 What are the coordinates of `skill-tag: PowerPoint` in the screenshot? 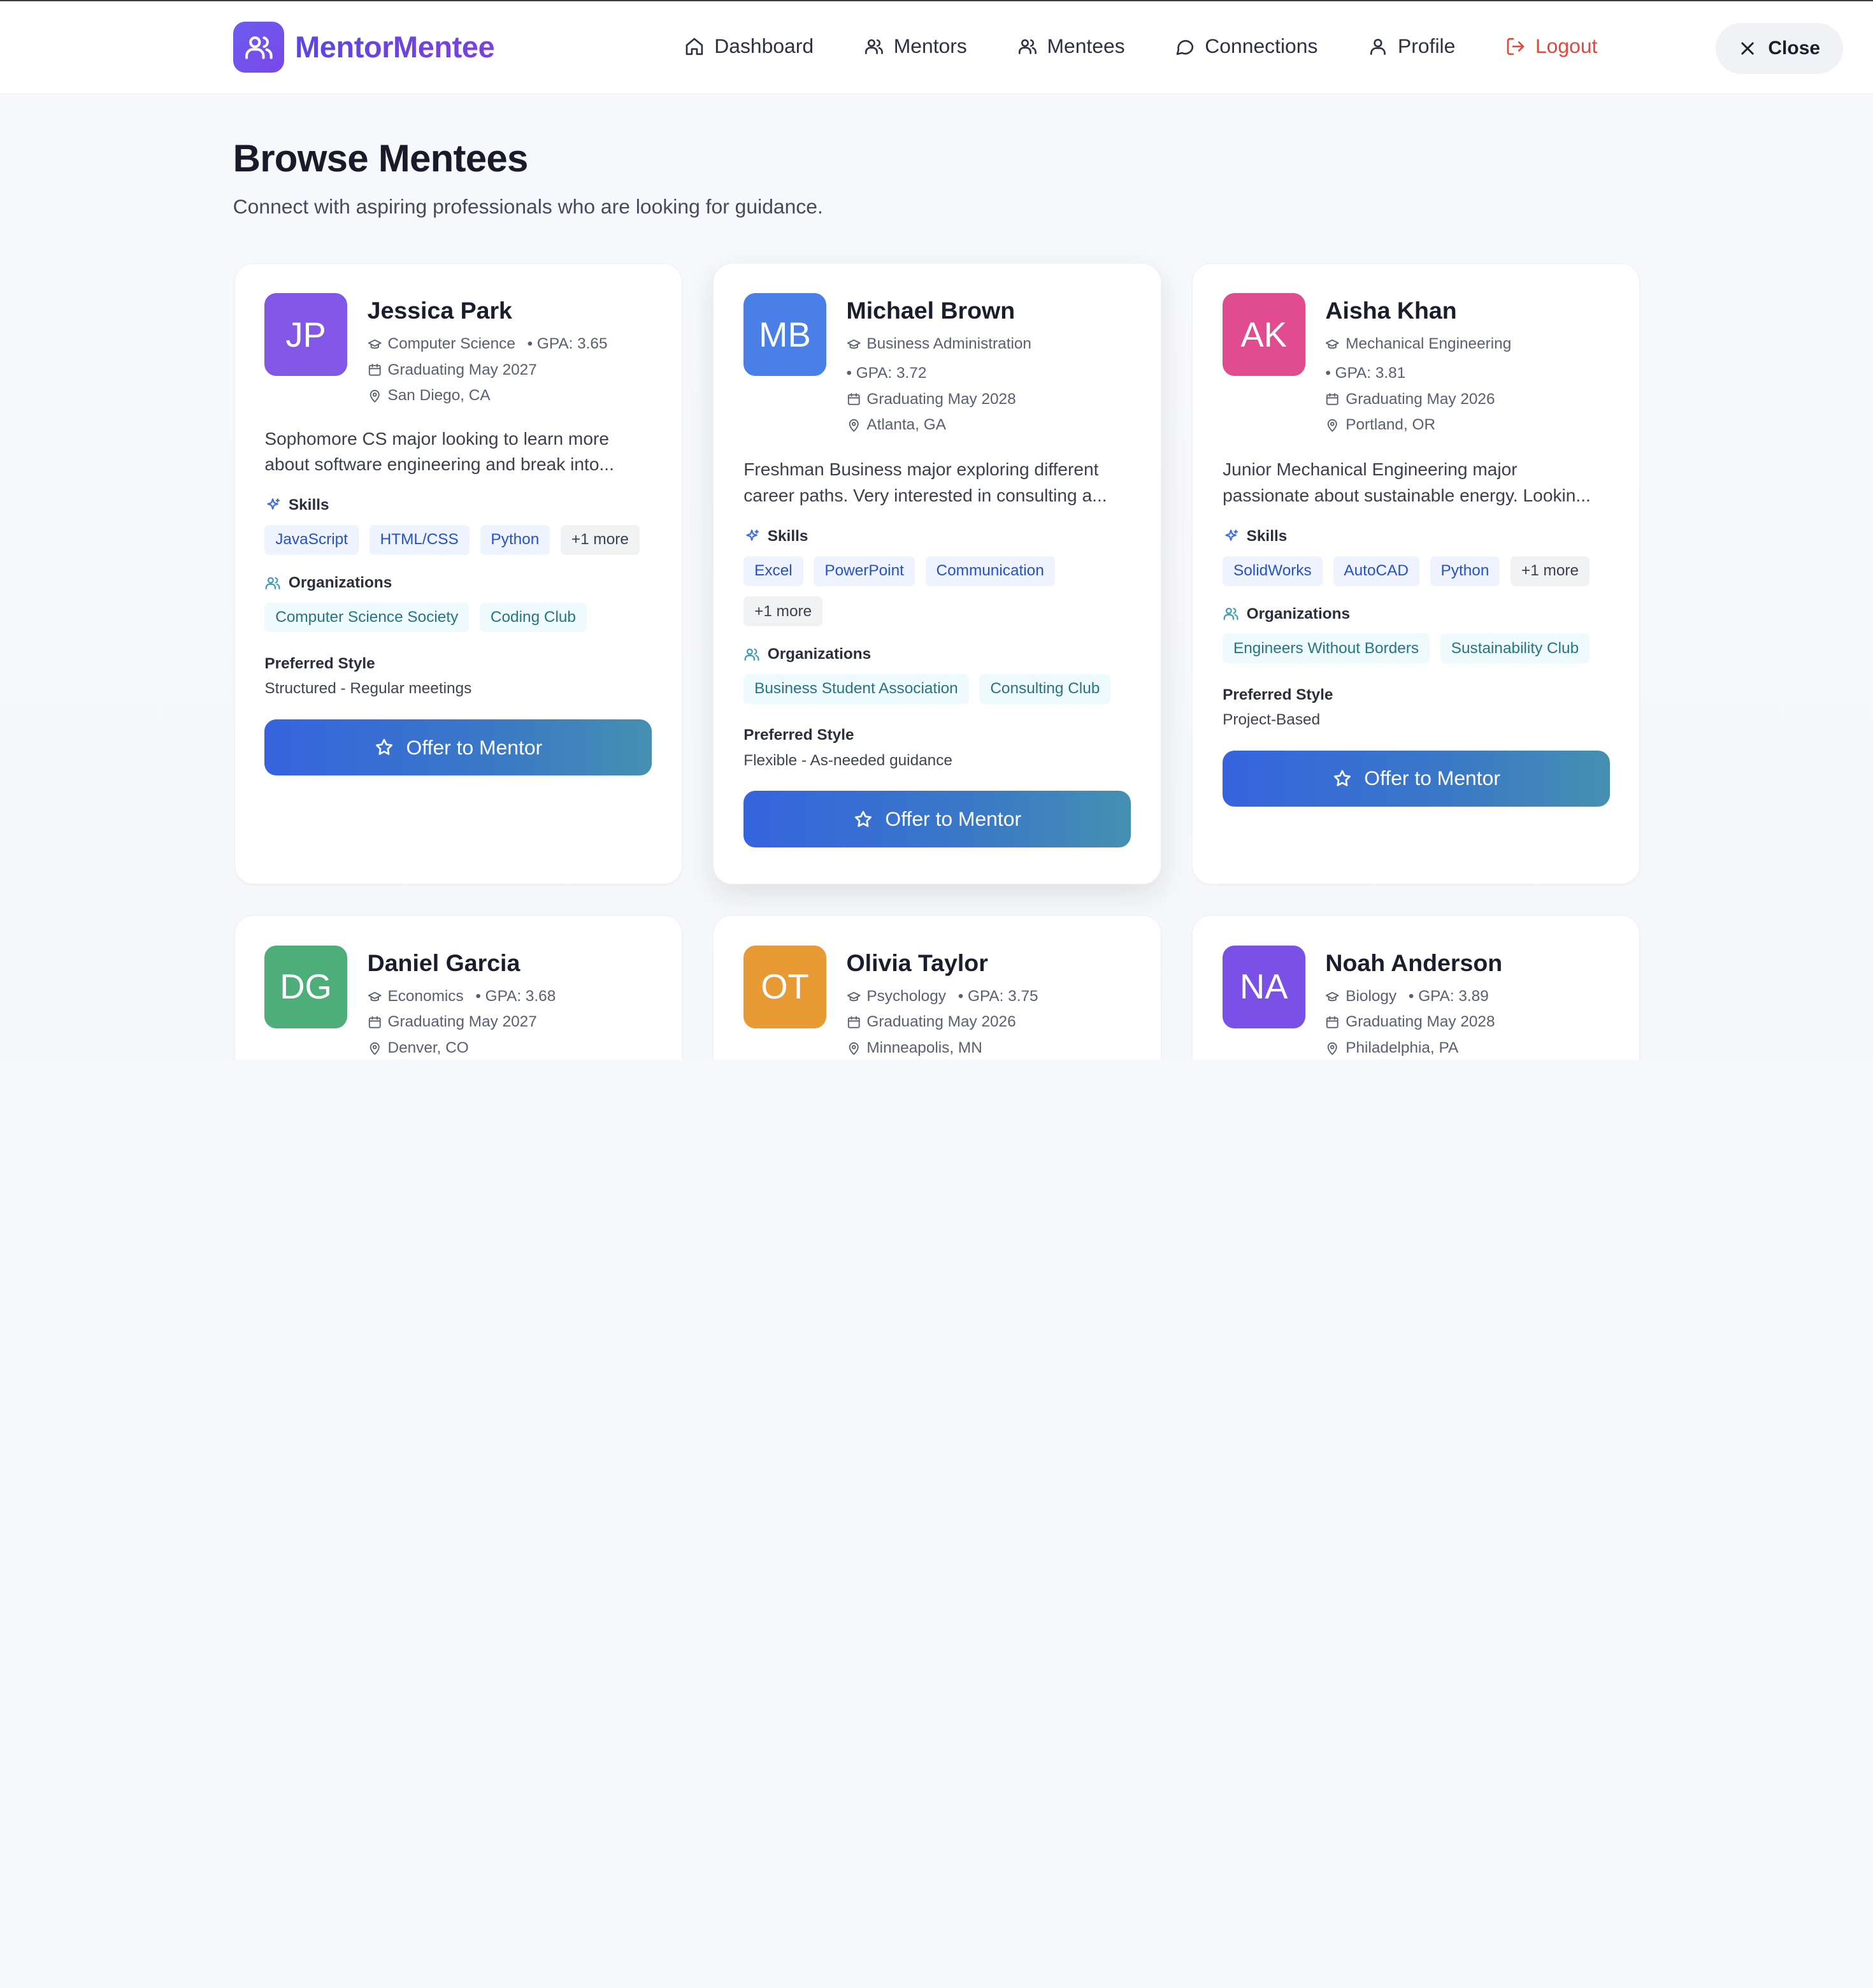 It's located at (865, 571).